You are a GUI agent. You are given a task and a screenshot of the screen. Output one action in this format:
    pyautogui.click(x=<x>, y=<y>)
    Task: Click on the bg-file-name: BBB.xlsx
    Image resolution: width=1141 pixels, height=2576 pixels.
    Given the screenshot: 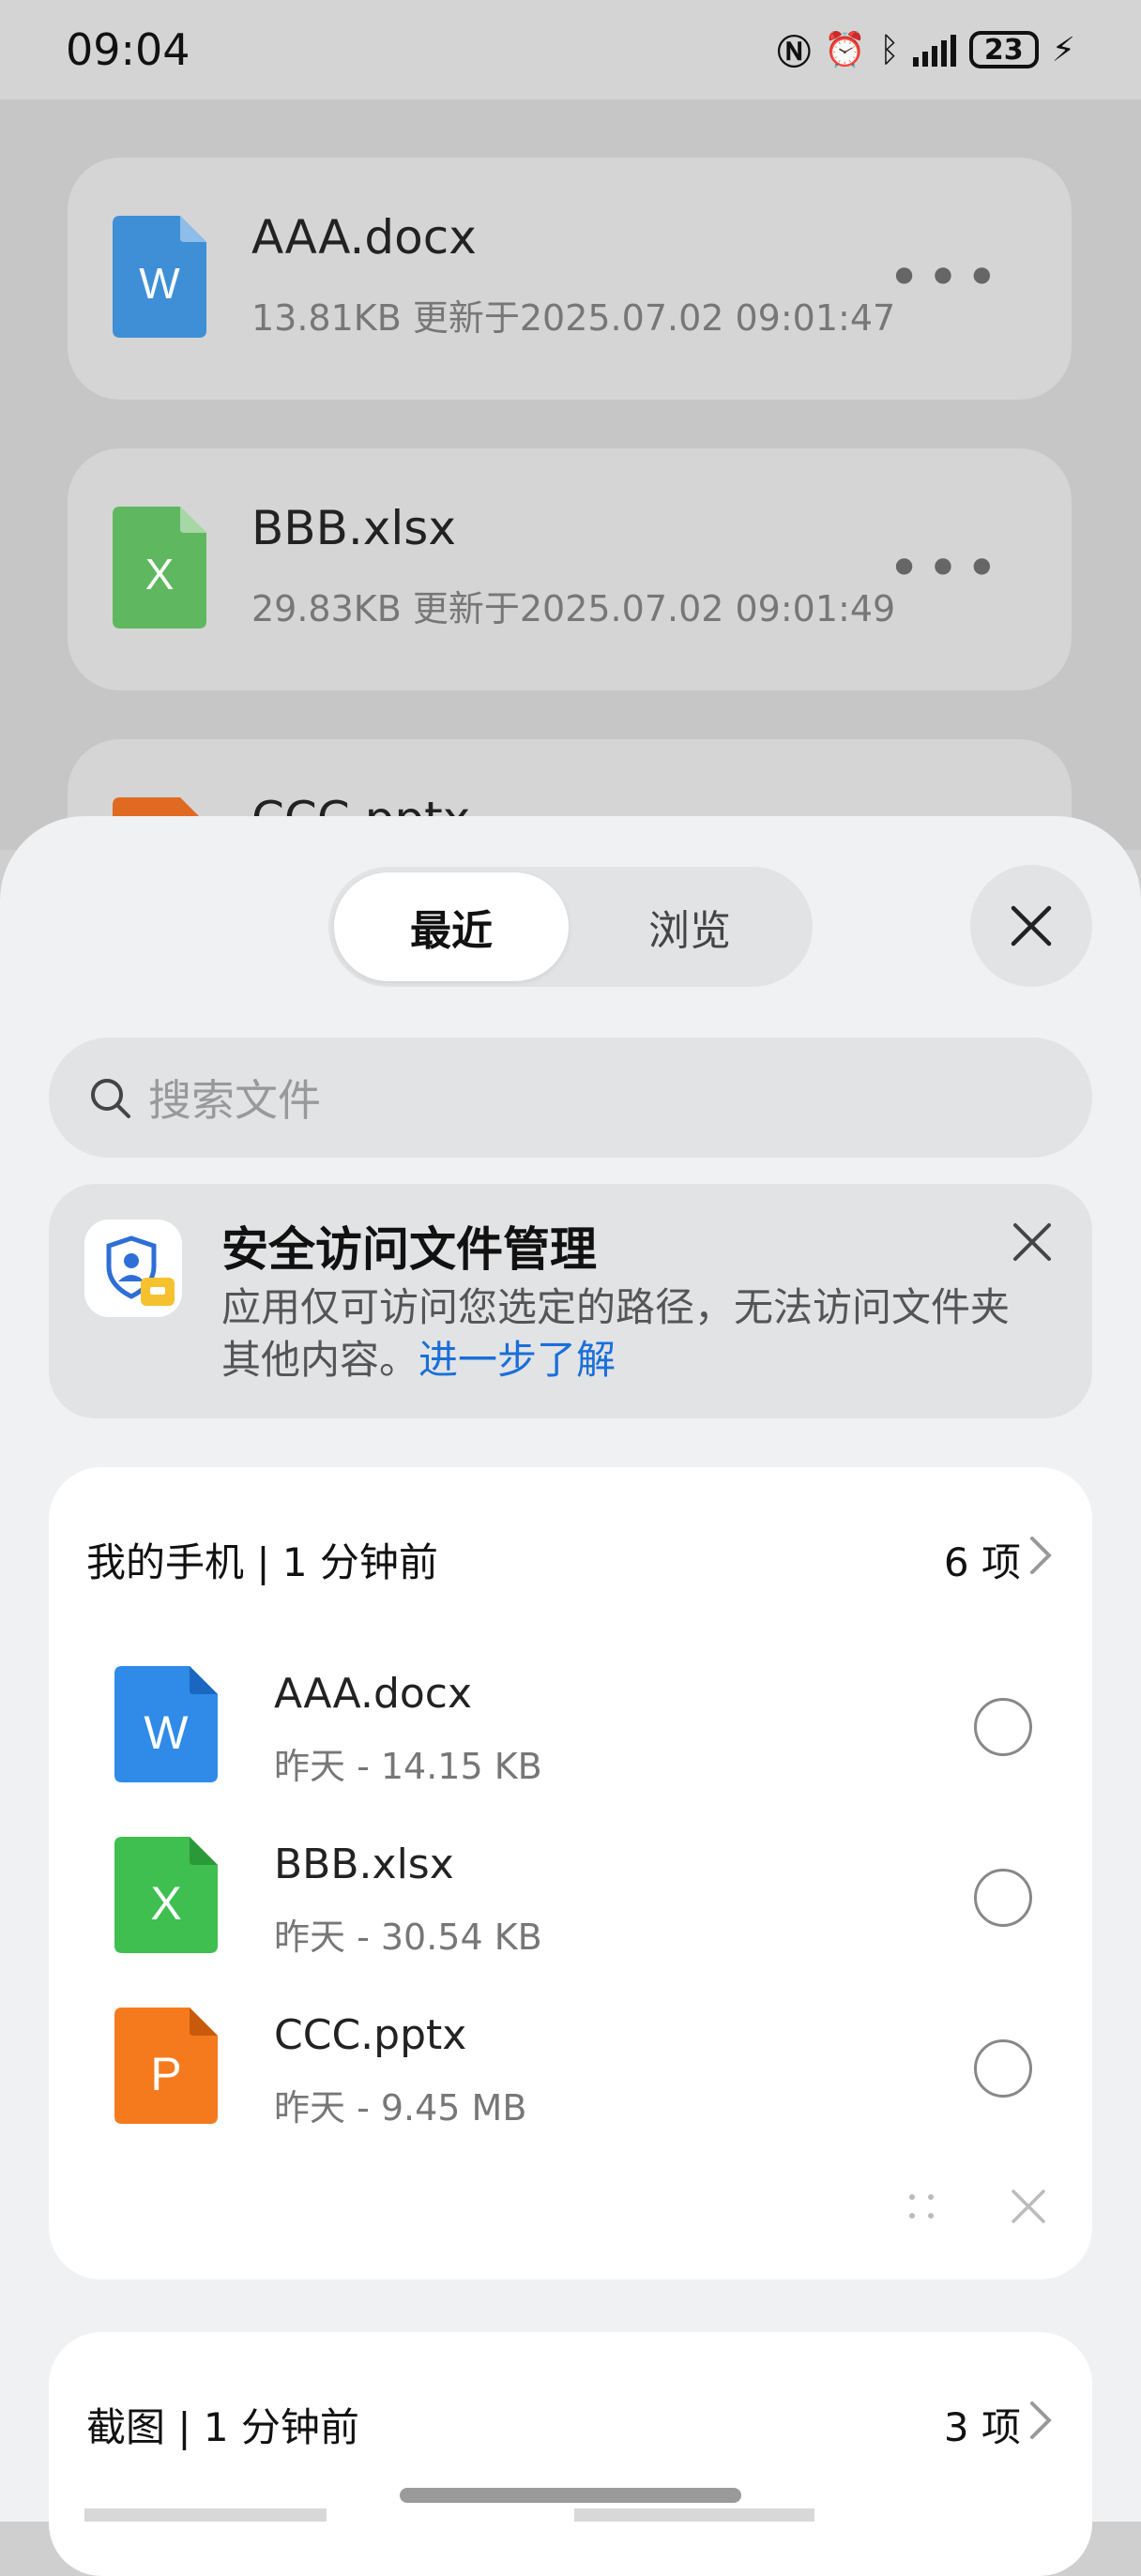 What is the action you would take?
    pyautogui.click(x=353, y=528)
    